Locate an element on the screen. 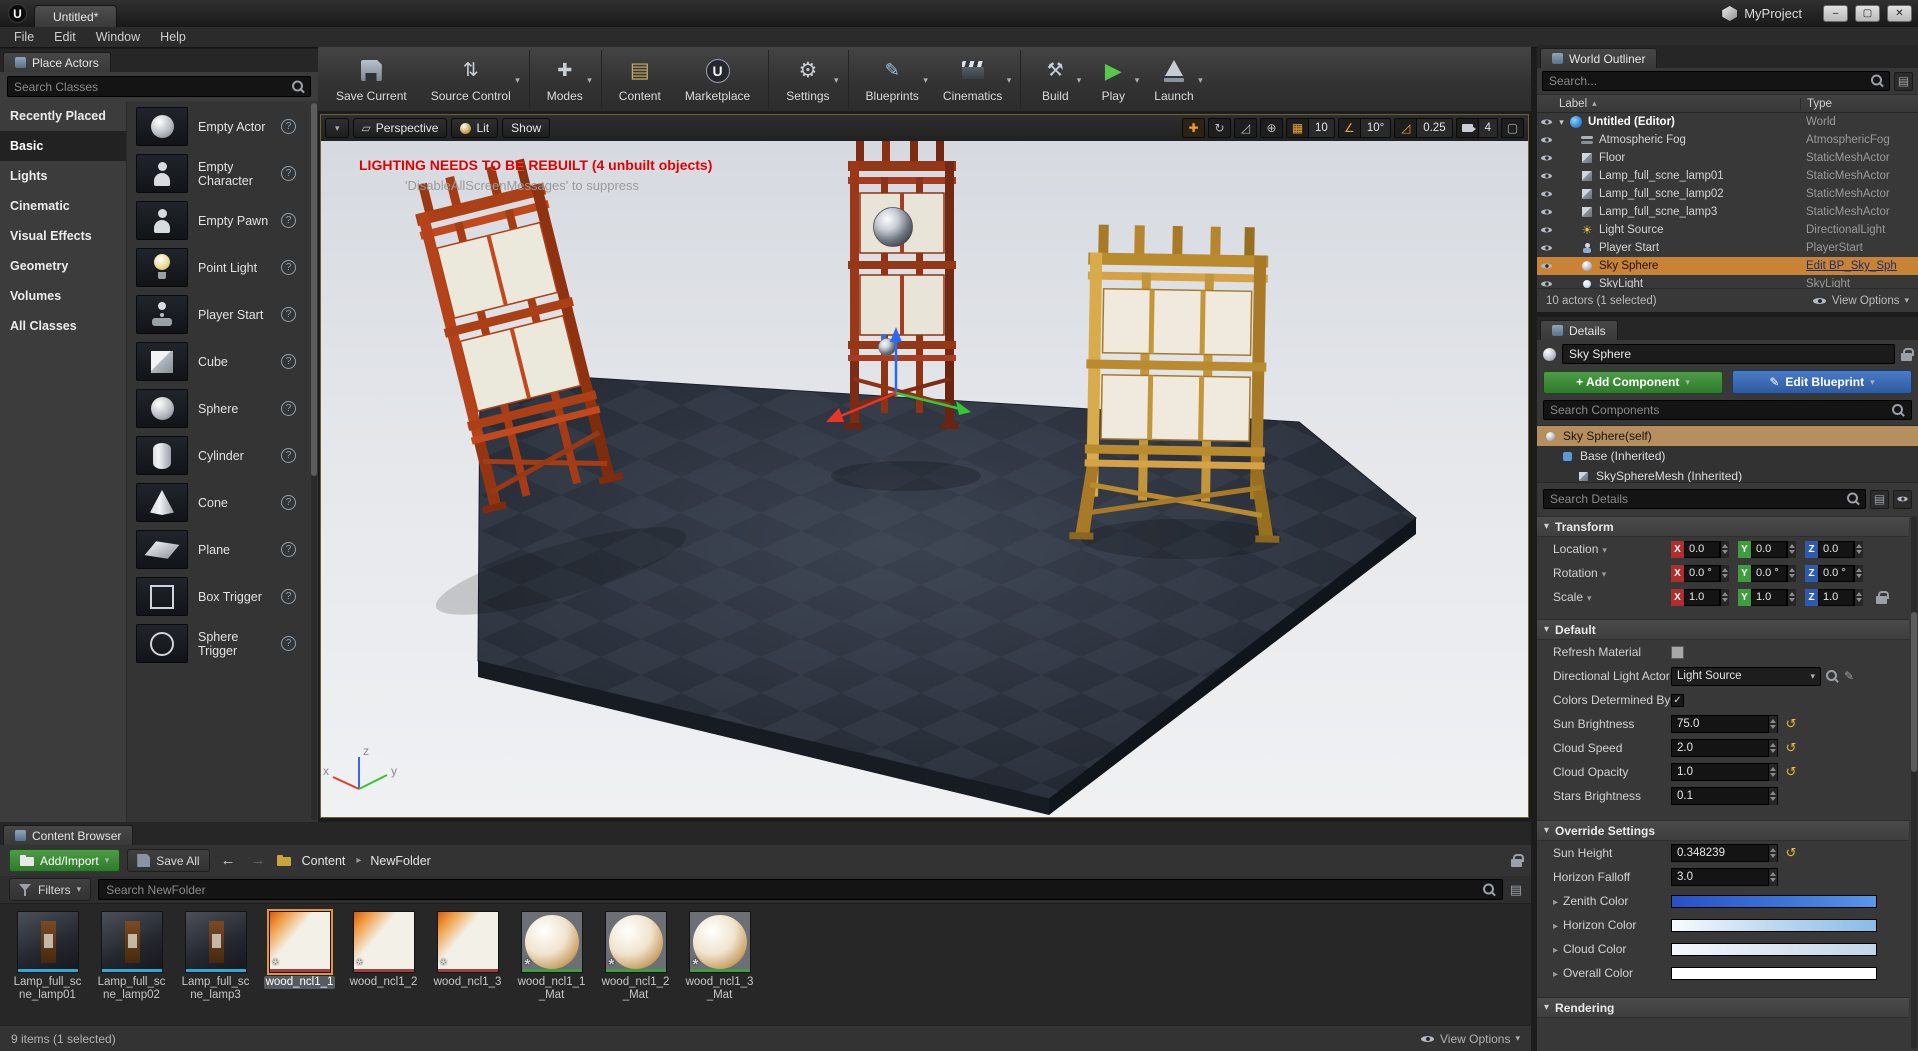 The image size is (1918, 1051). toolbar-button: Content is located at coordinates (636, 79).